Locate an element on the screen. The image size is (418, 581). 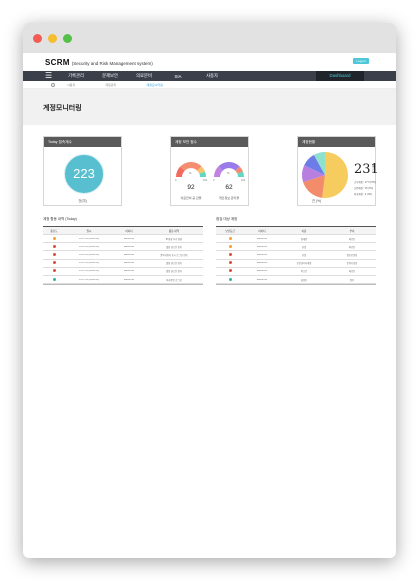
legend-item: 근무계정 : 177 (67%) is located at coordinates (365, 182).